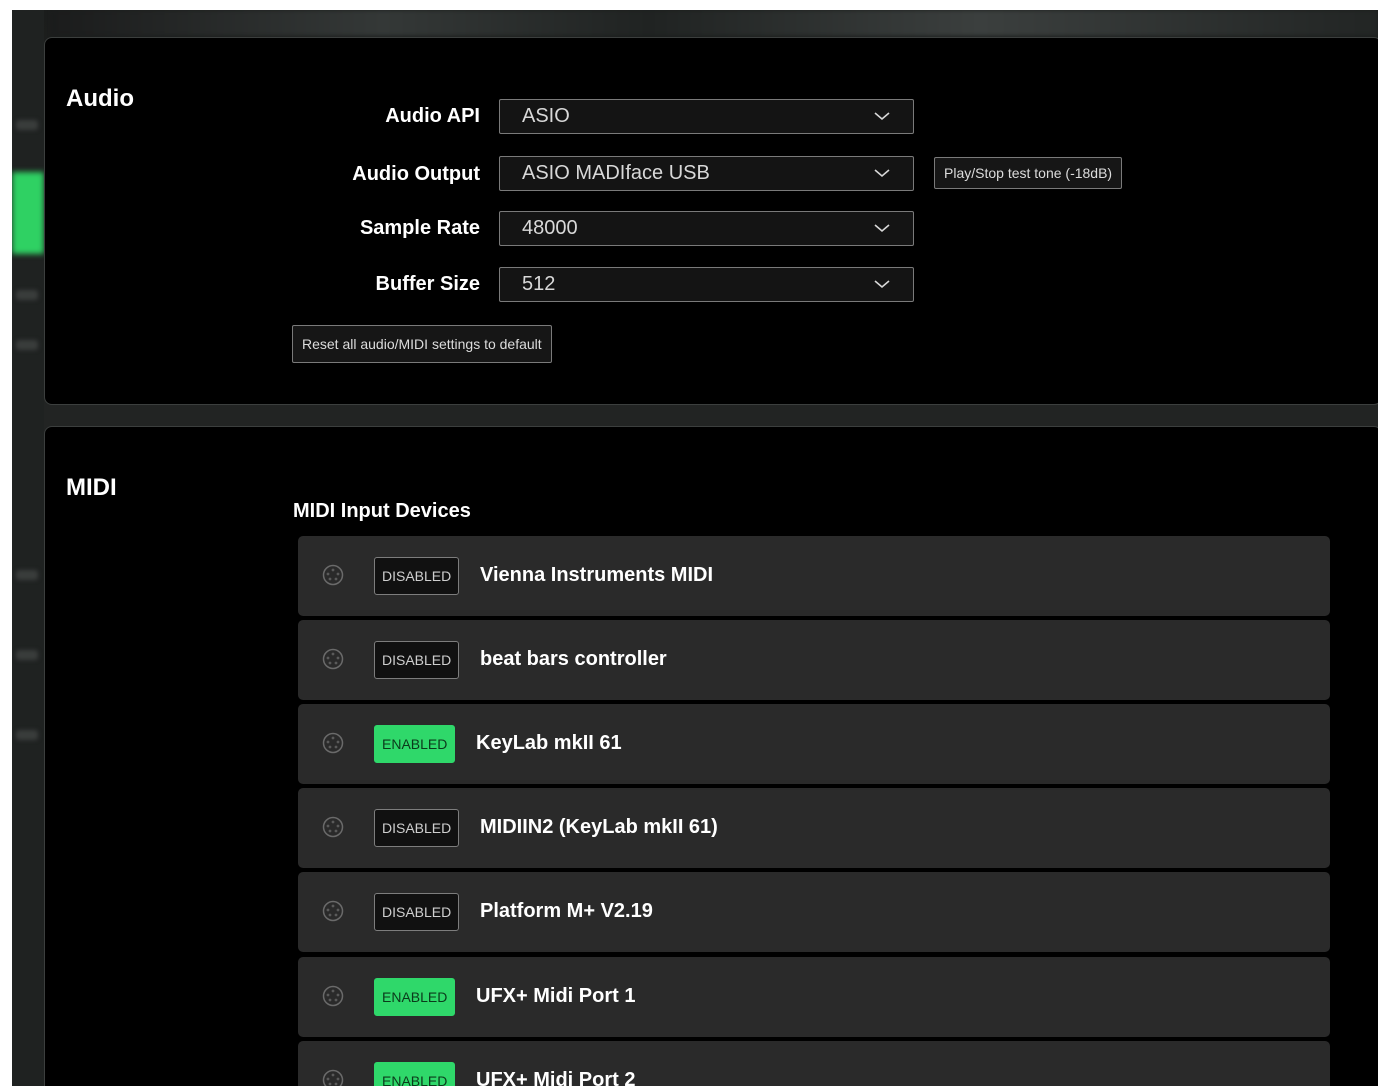  Describe the element at coordinates (539, 284) in the screenshot. I see `buffer-size-value: 512` at that location.